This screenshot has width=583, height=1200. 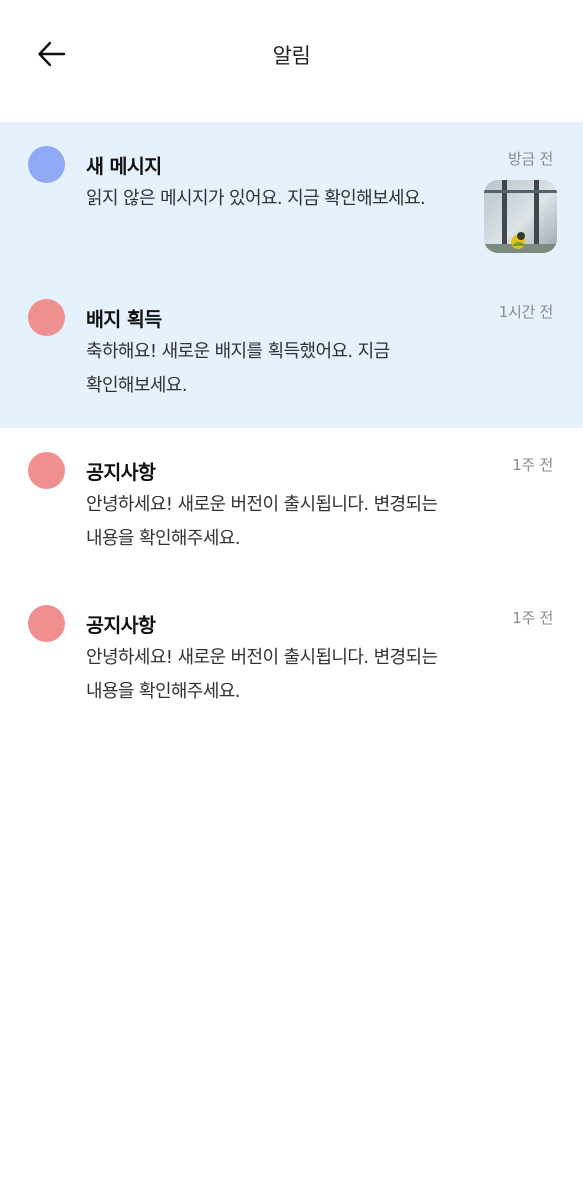 I want to click on notification-title: 배지 획득, so click(x=124, y=319).